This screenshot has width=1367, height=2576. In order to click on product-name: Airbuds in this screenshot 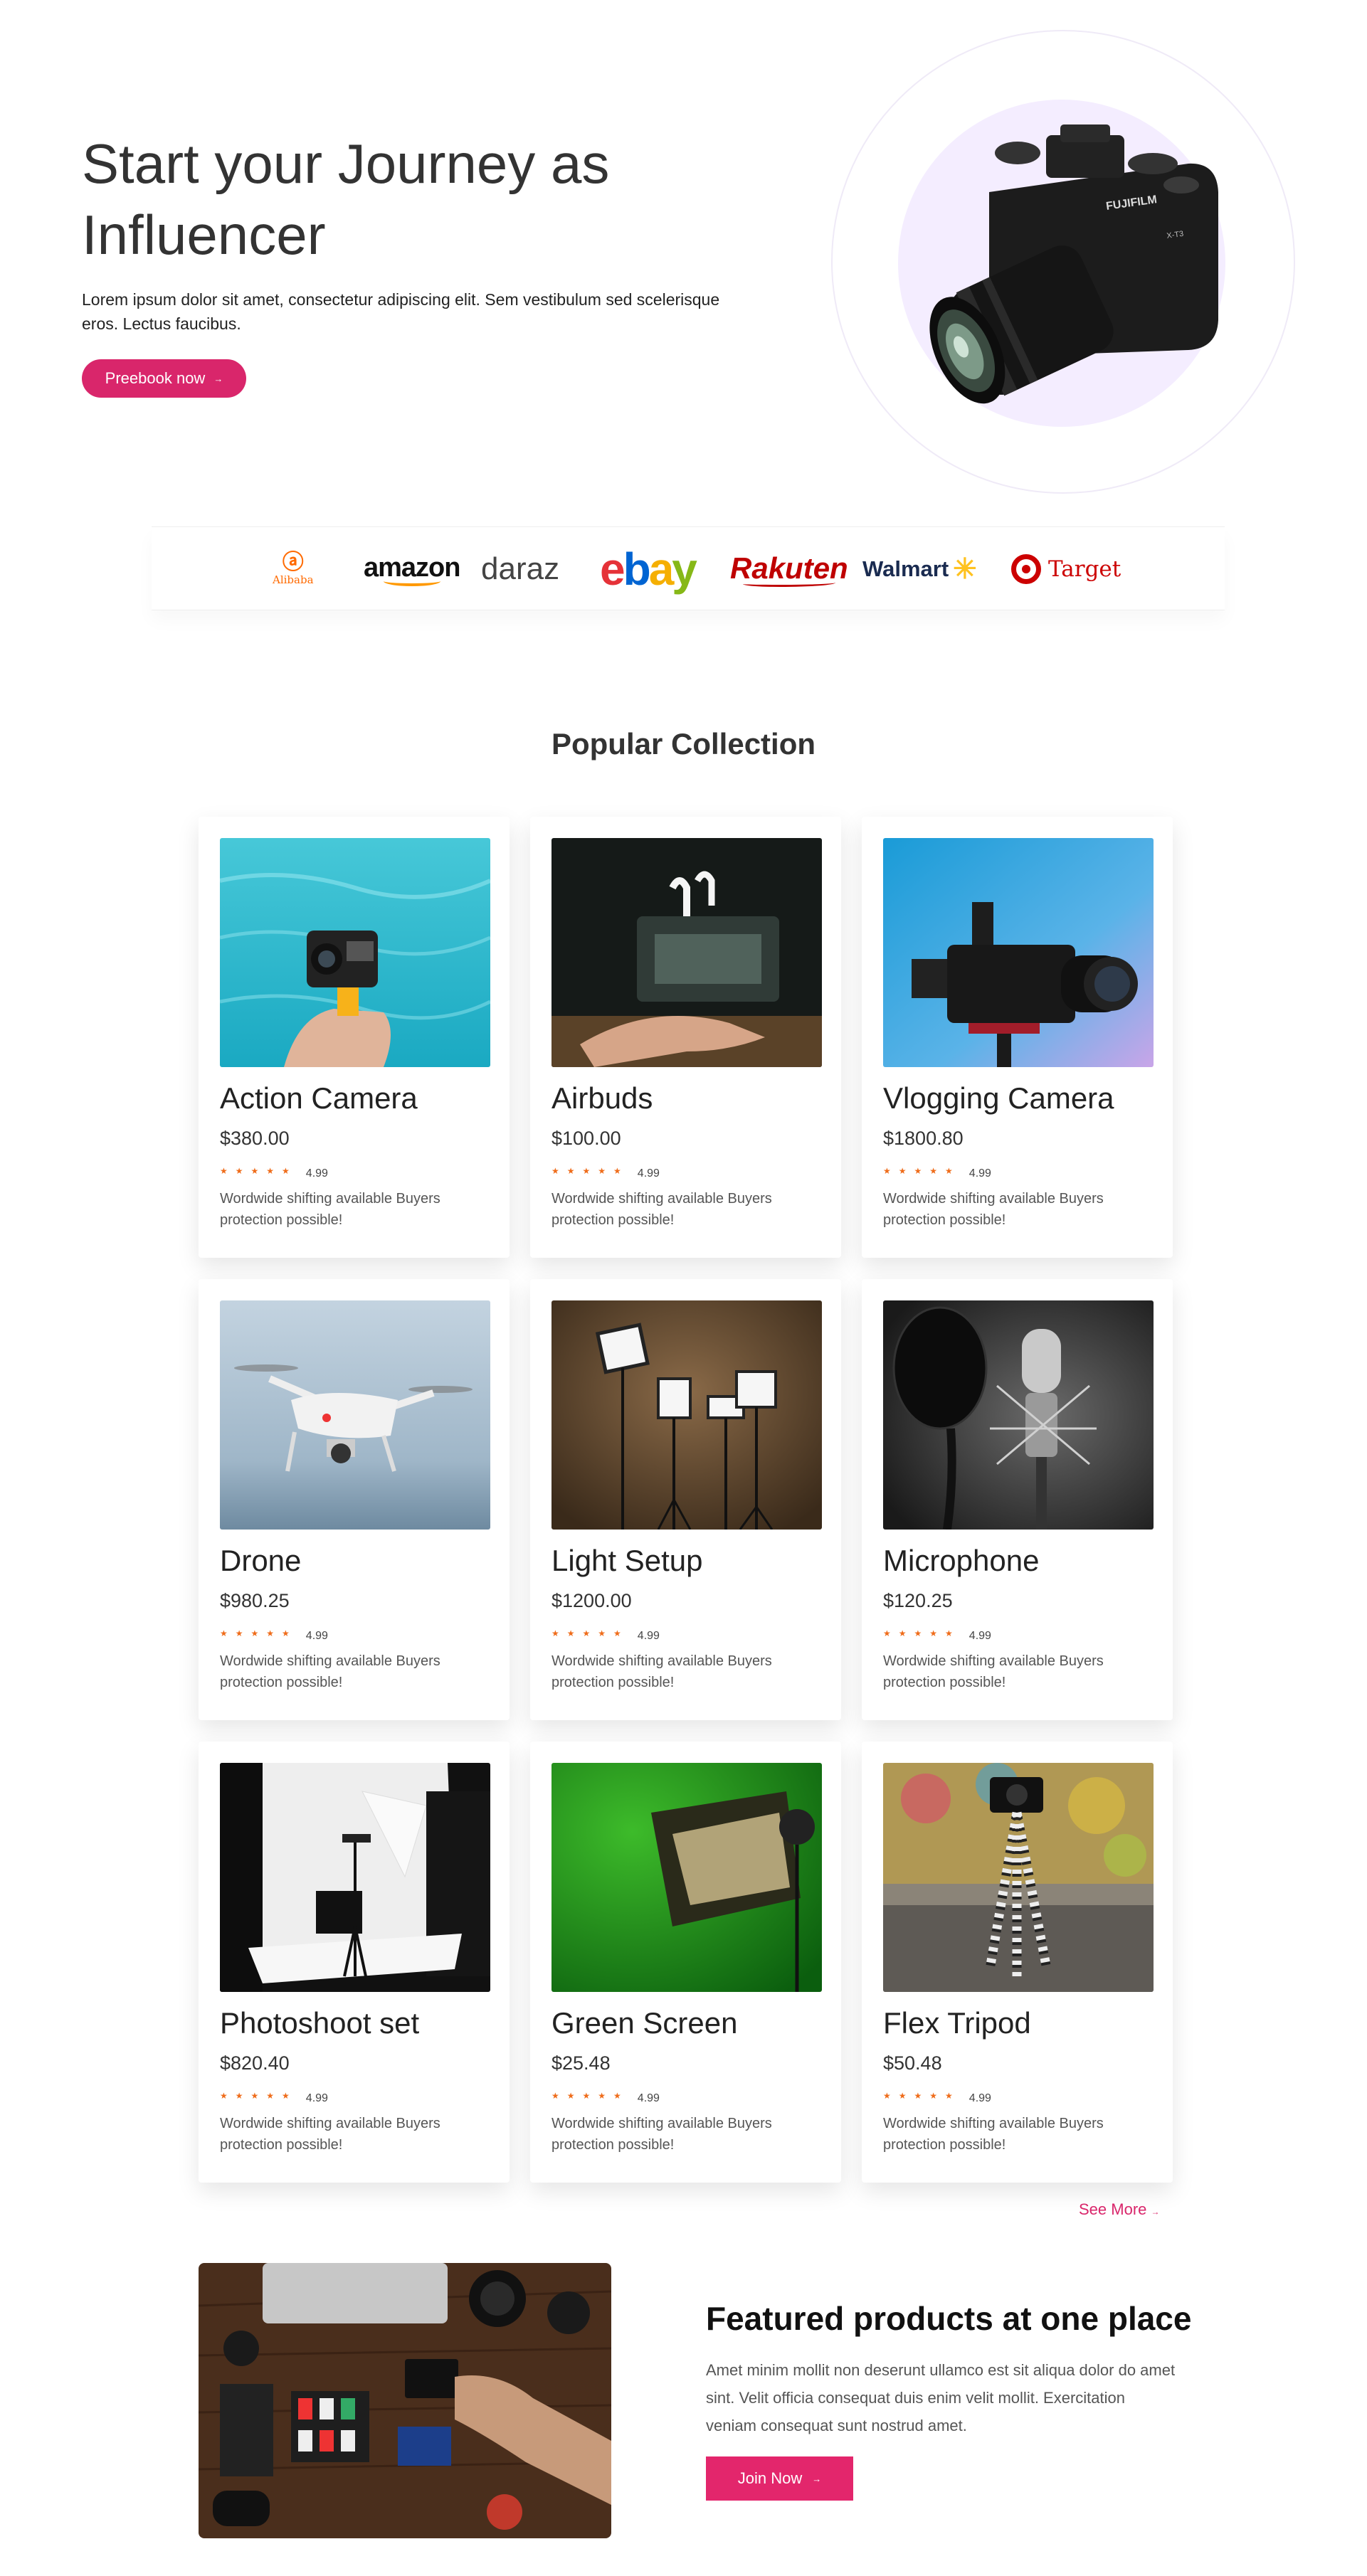, I will do `click(602, 1098)`.